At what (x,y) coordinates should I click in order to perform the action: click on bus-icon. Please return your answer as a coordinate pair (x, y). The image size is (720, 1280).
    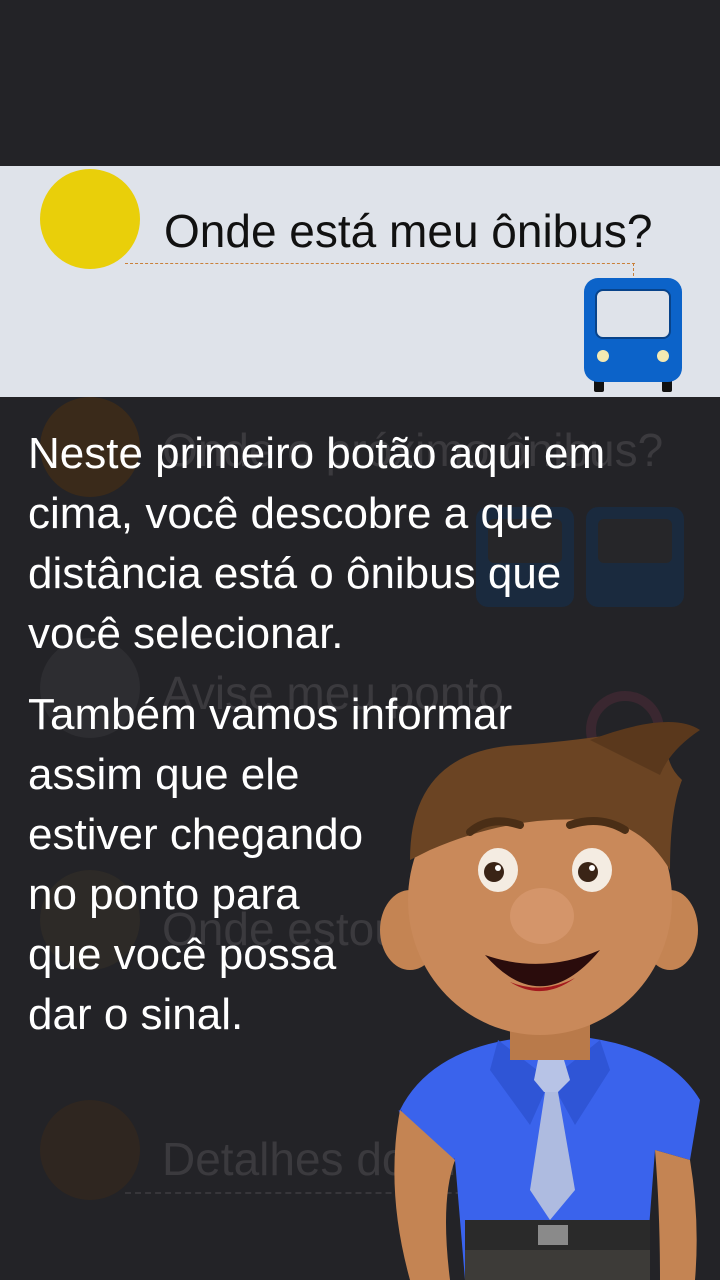
    Looking at the image, I should click on (633, 335).